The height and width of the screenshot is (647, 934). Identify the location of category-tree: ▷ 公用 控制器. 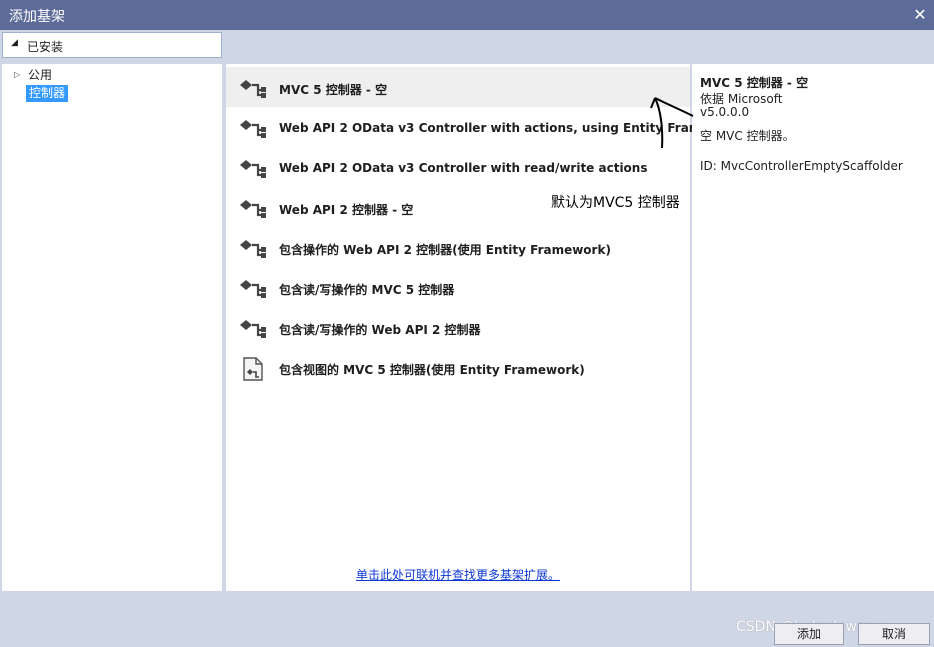
(112, 87).